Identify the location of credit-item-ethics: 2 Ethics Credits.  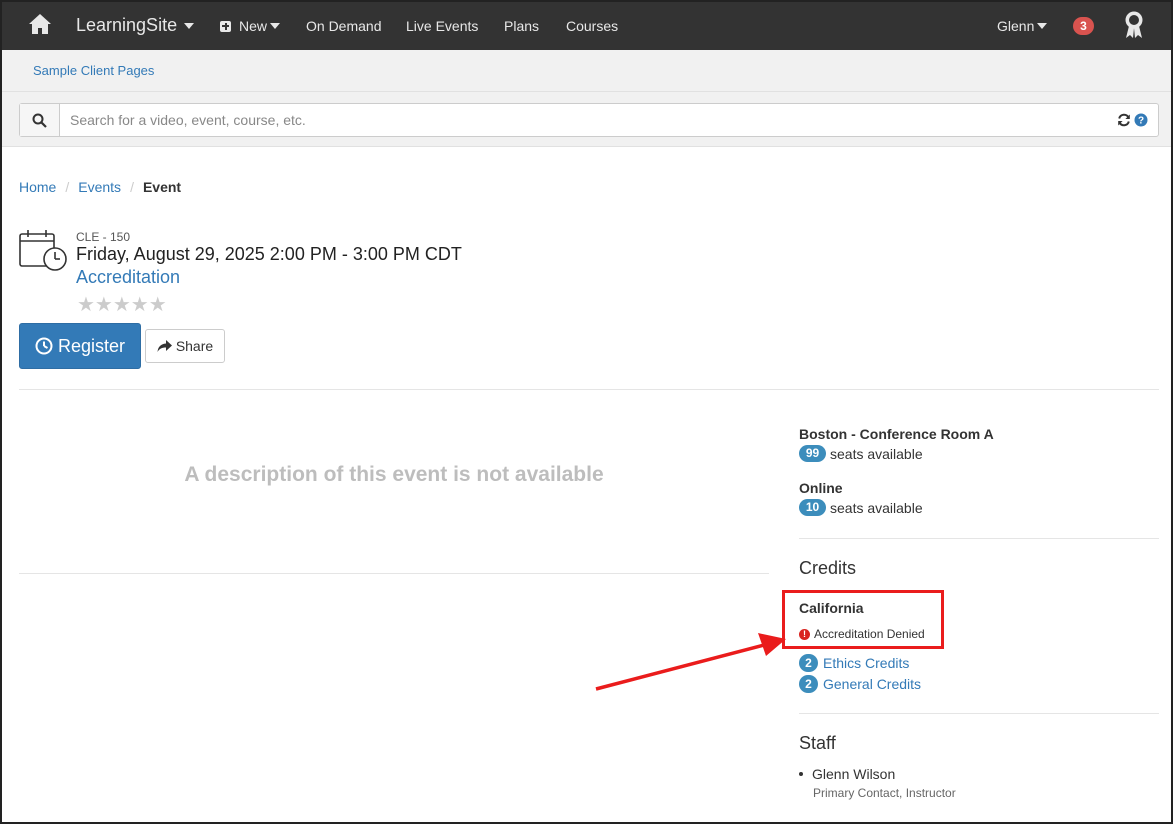
(854, 663).